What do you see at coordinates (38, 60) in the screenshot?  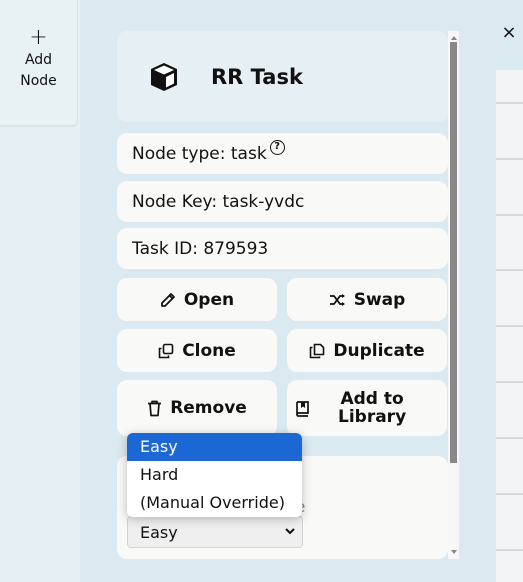 I see `add-node-label-line1: Add` at bounding box center [38, 60].